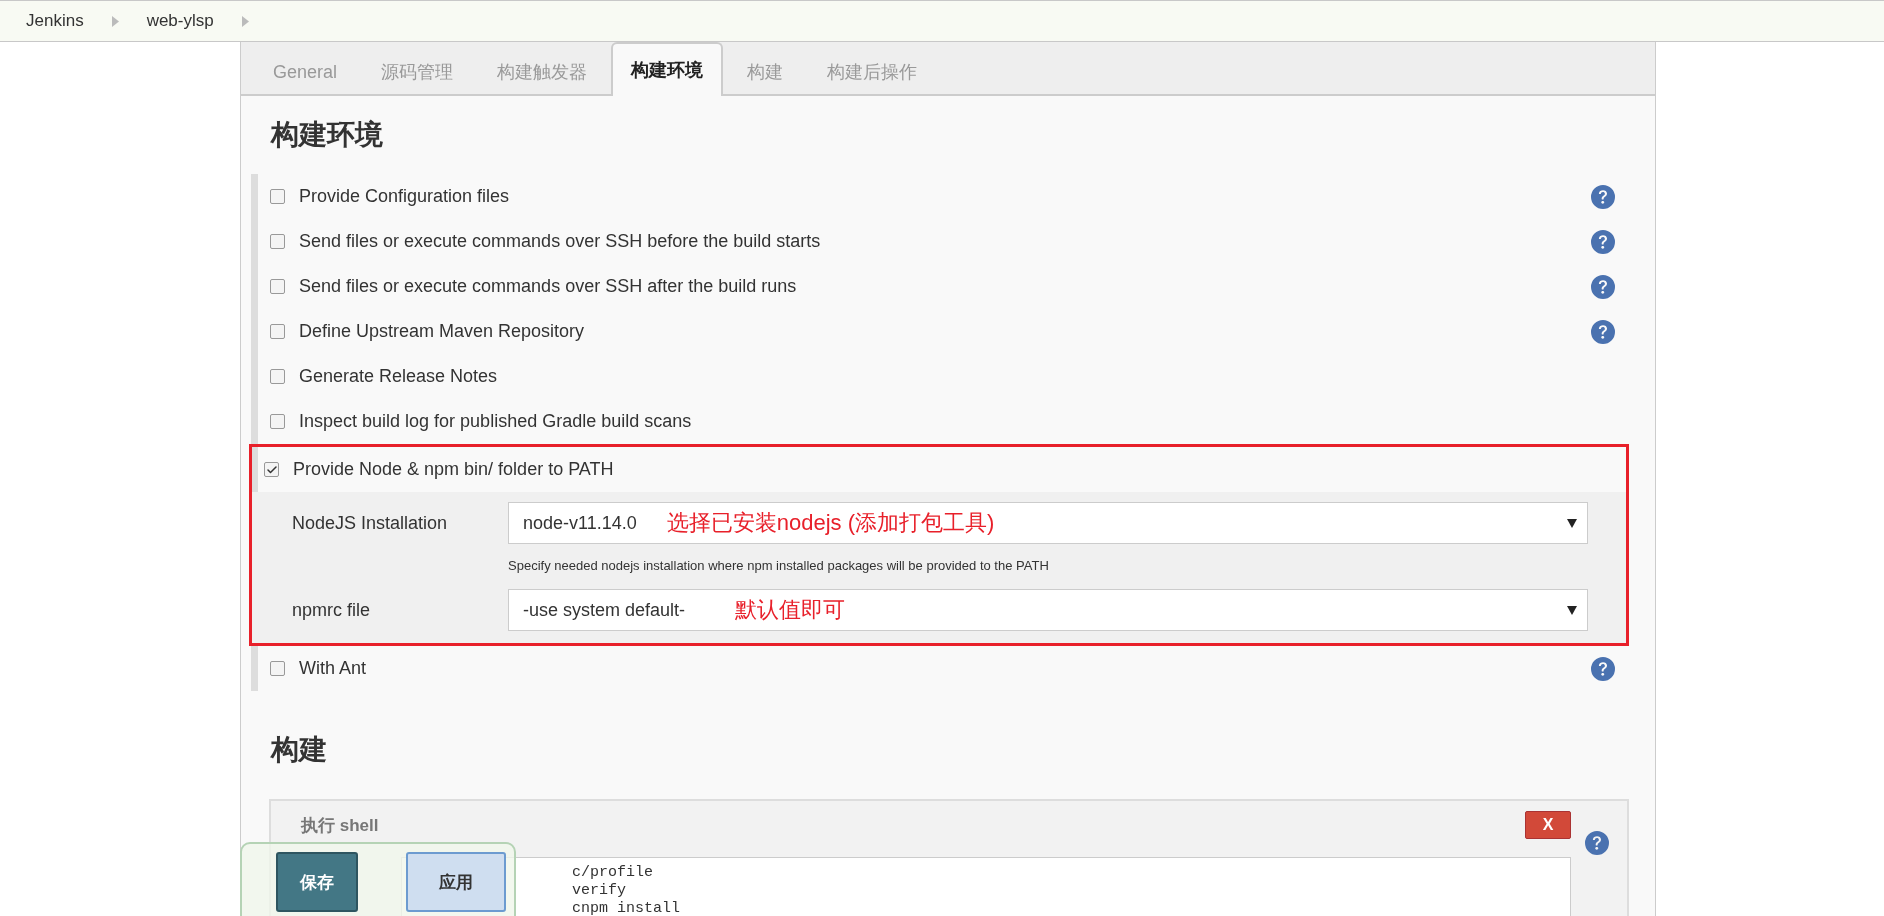 The image size is (1884, 916). Describe the element at coordinates (580, 523) in the screenshot. I see `dropdown-value: node-v11.14.0` at that location.